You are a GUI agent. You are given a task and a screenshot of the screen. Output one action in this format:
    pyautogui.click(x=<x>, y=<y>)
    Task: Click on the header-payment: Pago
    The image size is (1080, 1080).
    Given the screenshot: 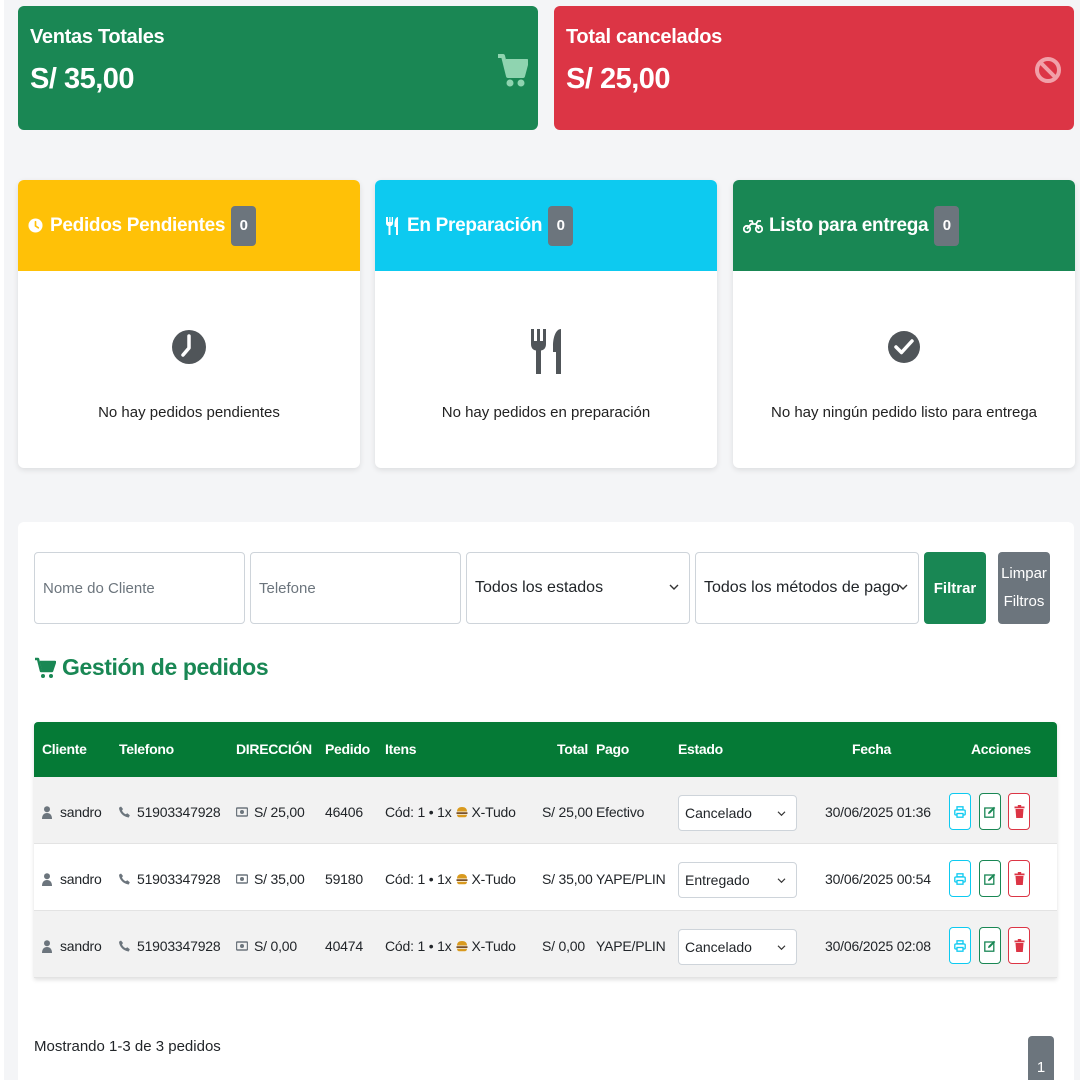 What is the action you would take?
    pyautogui.click(x=613, y=749)
    